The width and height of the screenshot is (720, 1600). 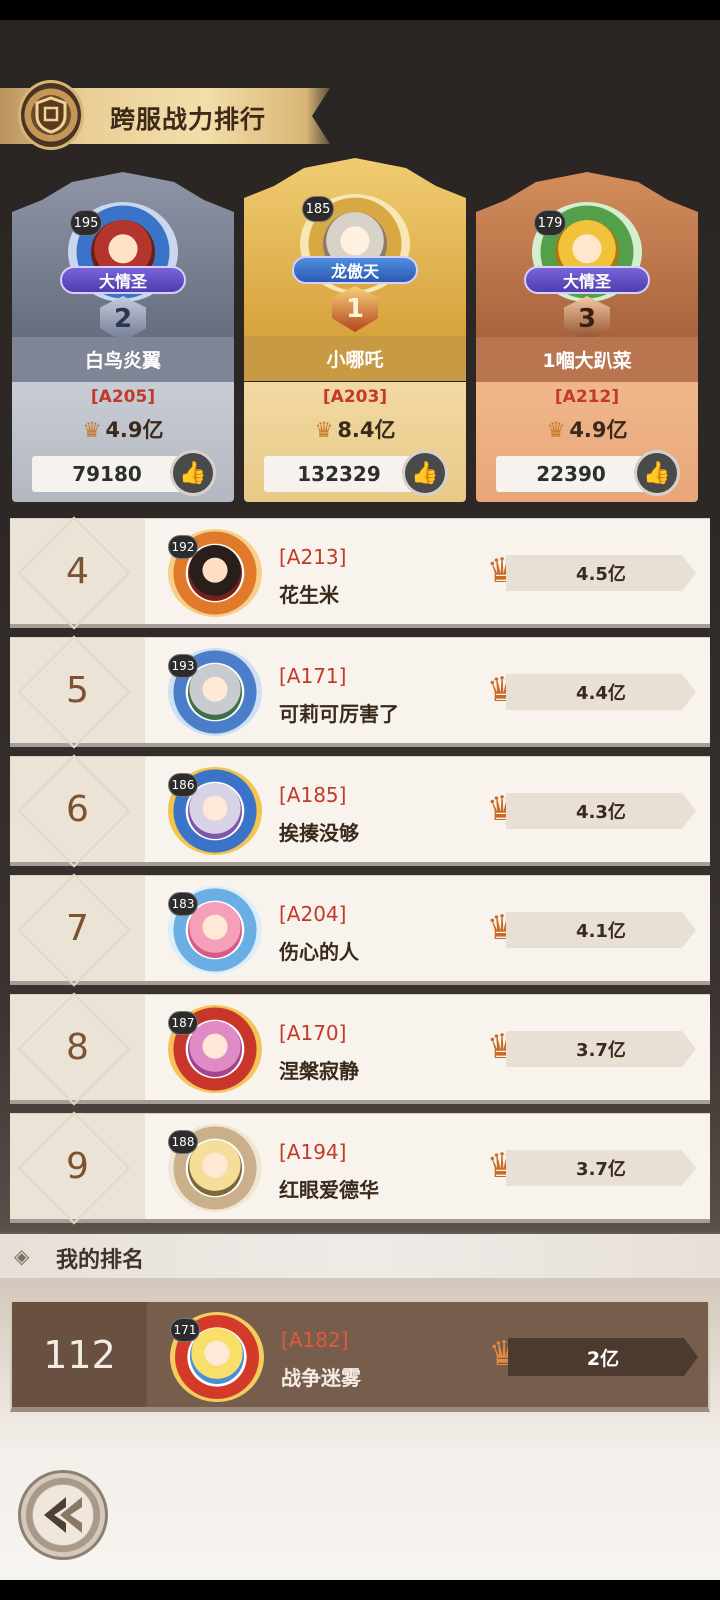 What do you see at coordinates (360, 1049) in the screenshot?
I see `table-row: 8 187 [A170] 涅槃寂静 ♛ 3.7亿` at bounding box center [360, 1049].